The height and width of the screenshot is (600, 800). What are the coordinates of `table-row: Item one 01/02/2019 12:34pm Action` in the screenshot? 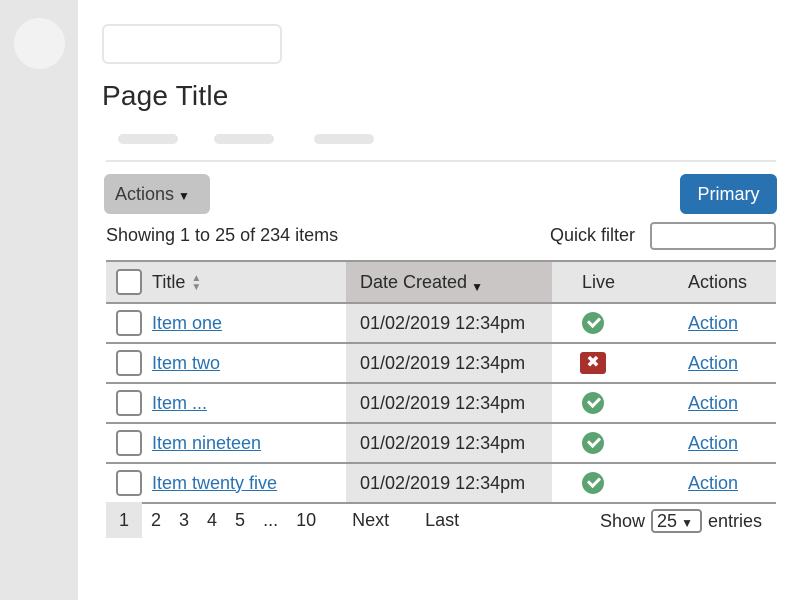 It's located at (441, 323).